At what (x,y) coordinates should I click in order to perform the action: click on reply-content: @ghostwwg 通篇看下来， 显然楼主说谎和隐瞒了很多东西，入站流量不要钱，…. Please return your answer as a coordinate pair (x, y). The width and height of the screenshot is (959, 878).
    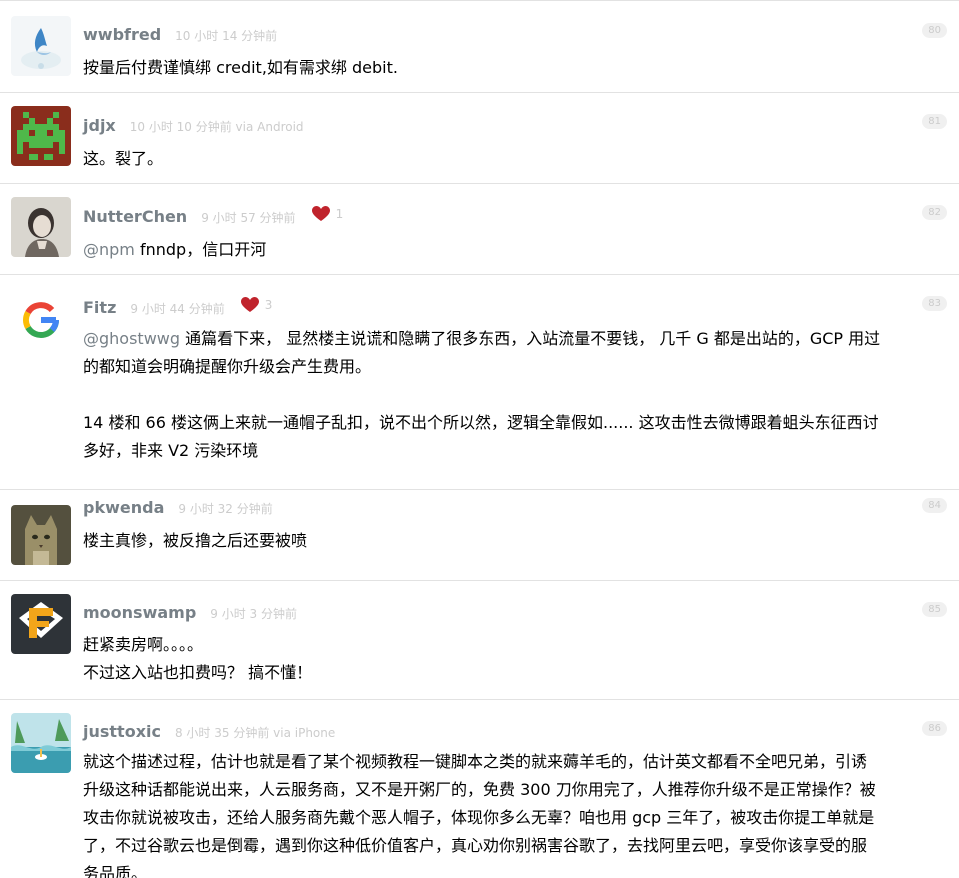
    Looking at the image, I should click on (514, 395).